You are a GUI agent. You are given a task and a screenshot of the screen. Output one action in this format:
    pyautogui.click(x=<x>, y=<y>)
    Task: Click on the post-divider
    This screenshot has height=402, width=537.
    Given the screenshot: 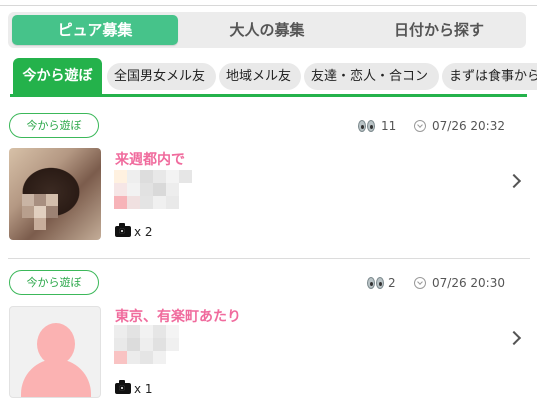 What is the action you would take?
    pyautogui.click(x=269, y=258)
    